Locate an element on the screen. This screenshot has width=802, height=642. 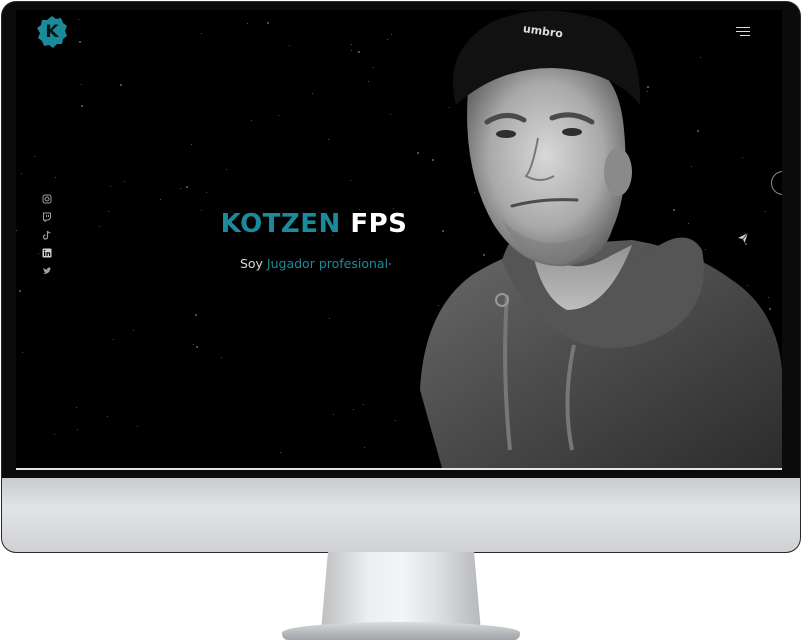
hero-title-accent: KOTZEN is located at coordinates (280, 224).